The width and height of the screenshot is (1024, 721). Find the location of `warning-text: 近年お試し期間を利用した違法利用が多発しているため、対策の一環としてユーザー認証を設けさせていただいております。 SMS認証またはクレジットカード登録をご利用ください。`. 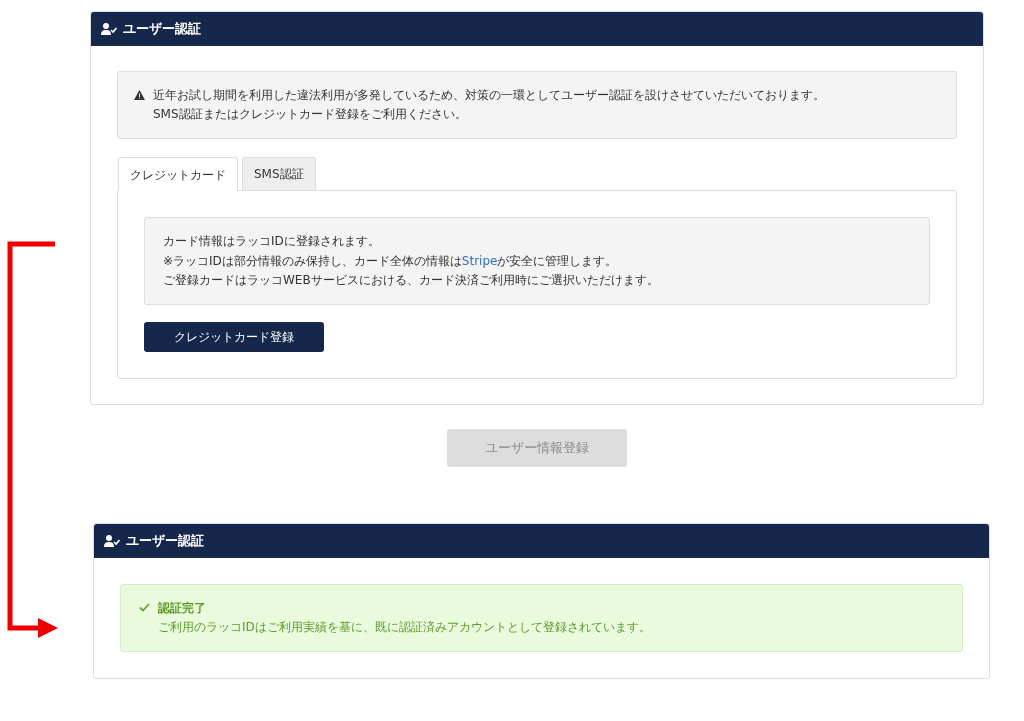

warning-text: 近年お試し期間を利用した違法利用が多発しているため、対策の一環としてユーザー認証を設けさせていただいております。 SMS認証またはクレジットカード登録をご利用ください。 is located at coordinates (489, 105).